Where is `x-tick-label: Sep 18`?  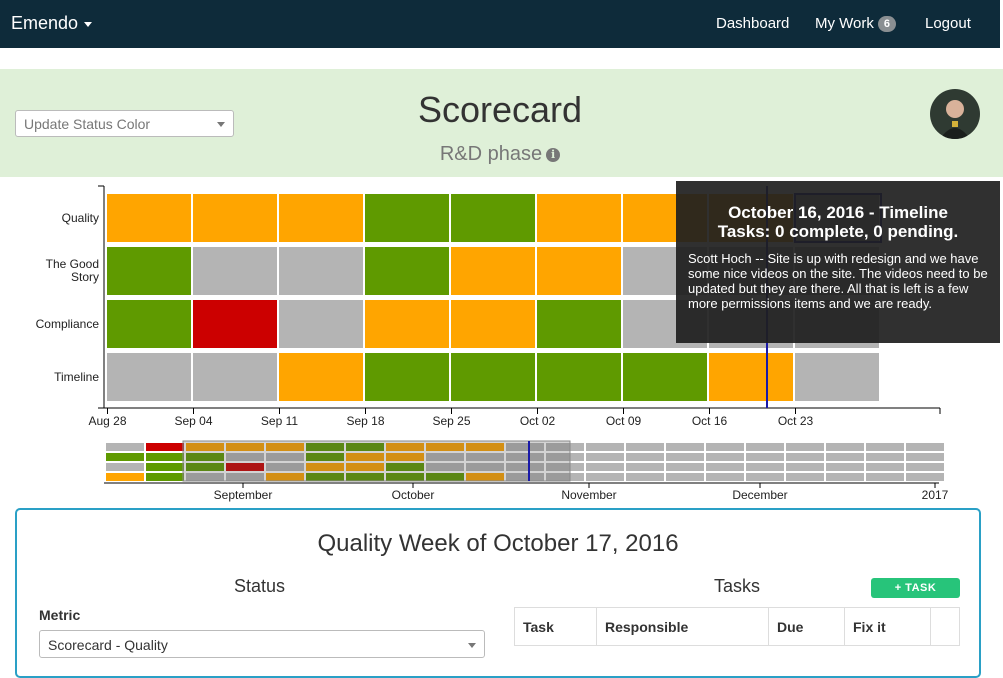
x-tick-label: Sep 18 is located at coordinates (365, 421).